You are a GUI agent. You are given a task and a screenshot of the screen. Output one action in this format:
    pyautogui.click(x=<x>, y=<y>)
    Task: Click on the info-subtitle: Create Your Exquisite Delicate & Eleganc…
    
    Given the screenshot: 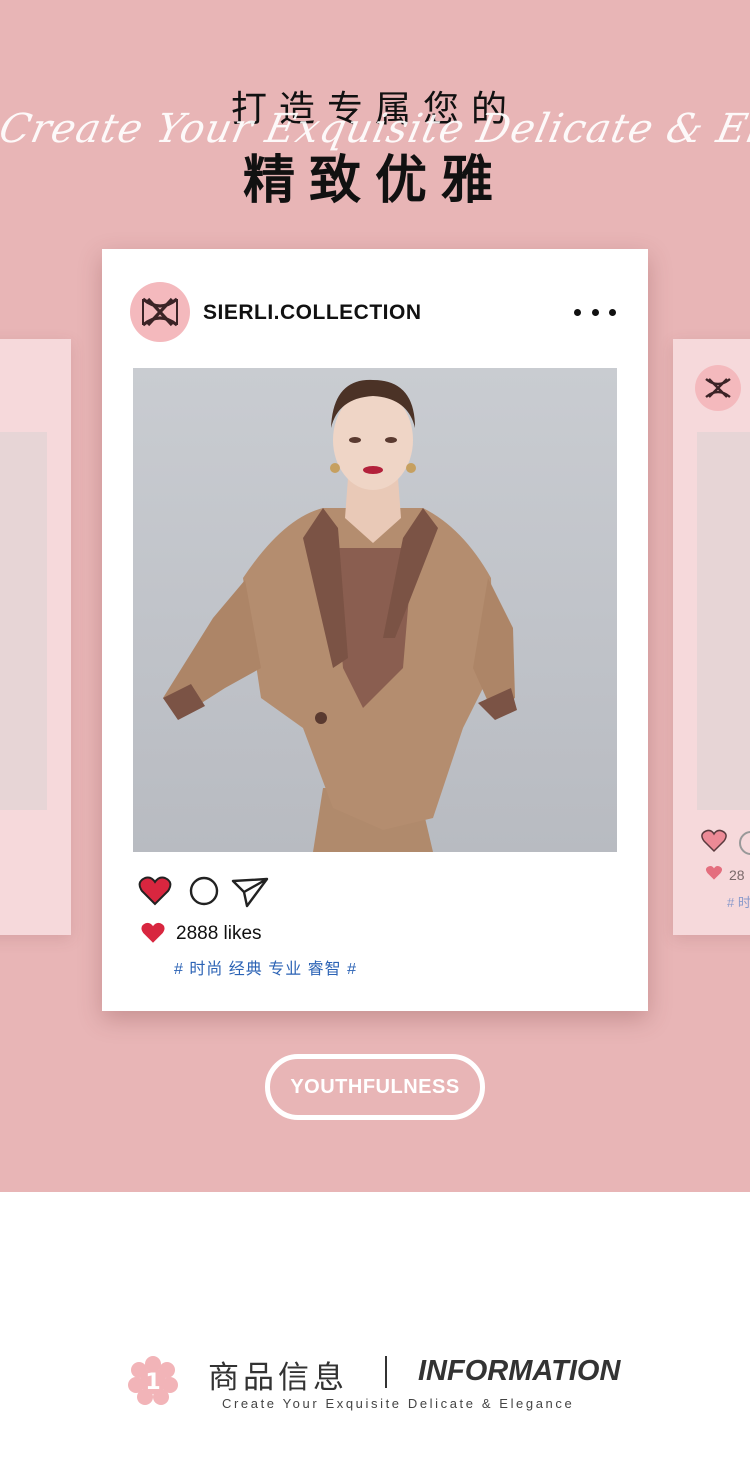 What is the action you would take?
    pyautogui.click(x=398, y=1403)
    